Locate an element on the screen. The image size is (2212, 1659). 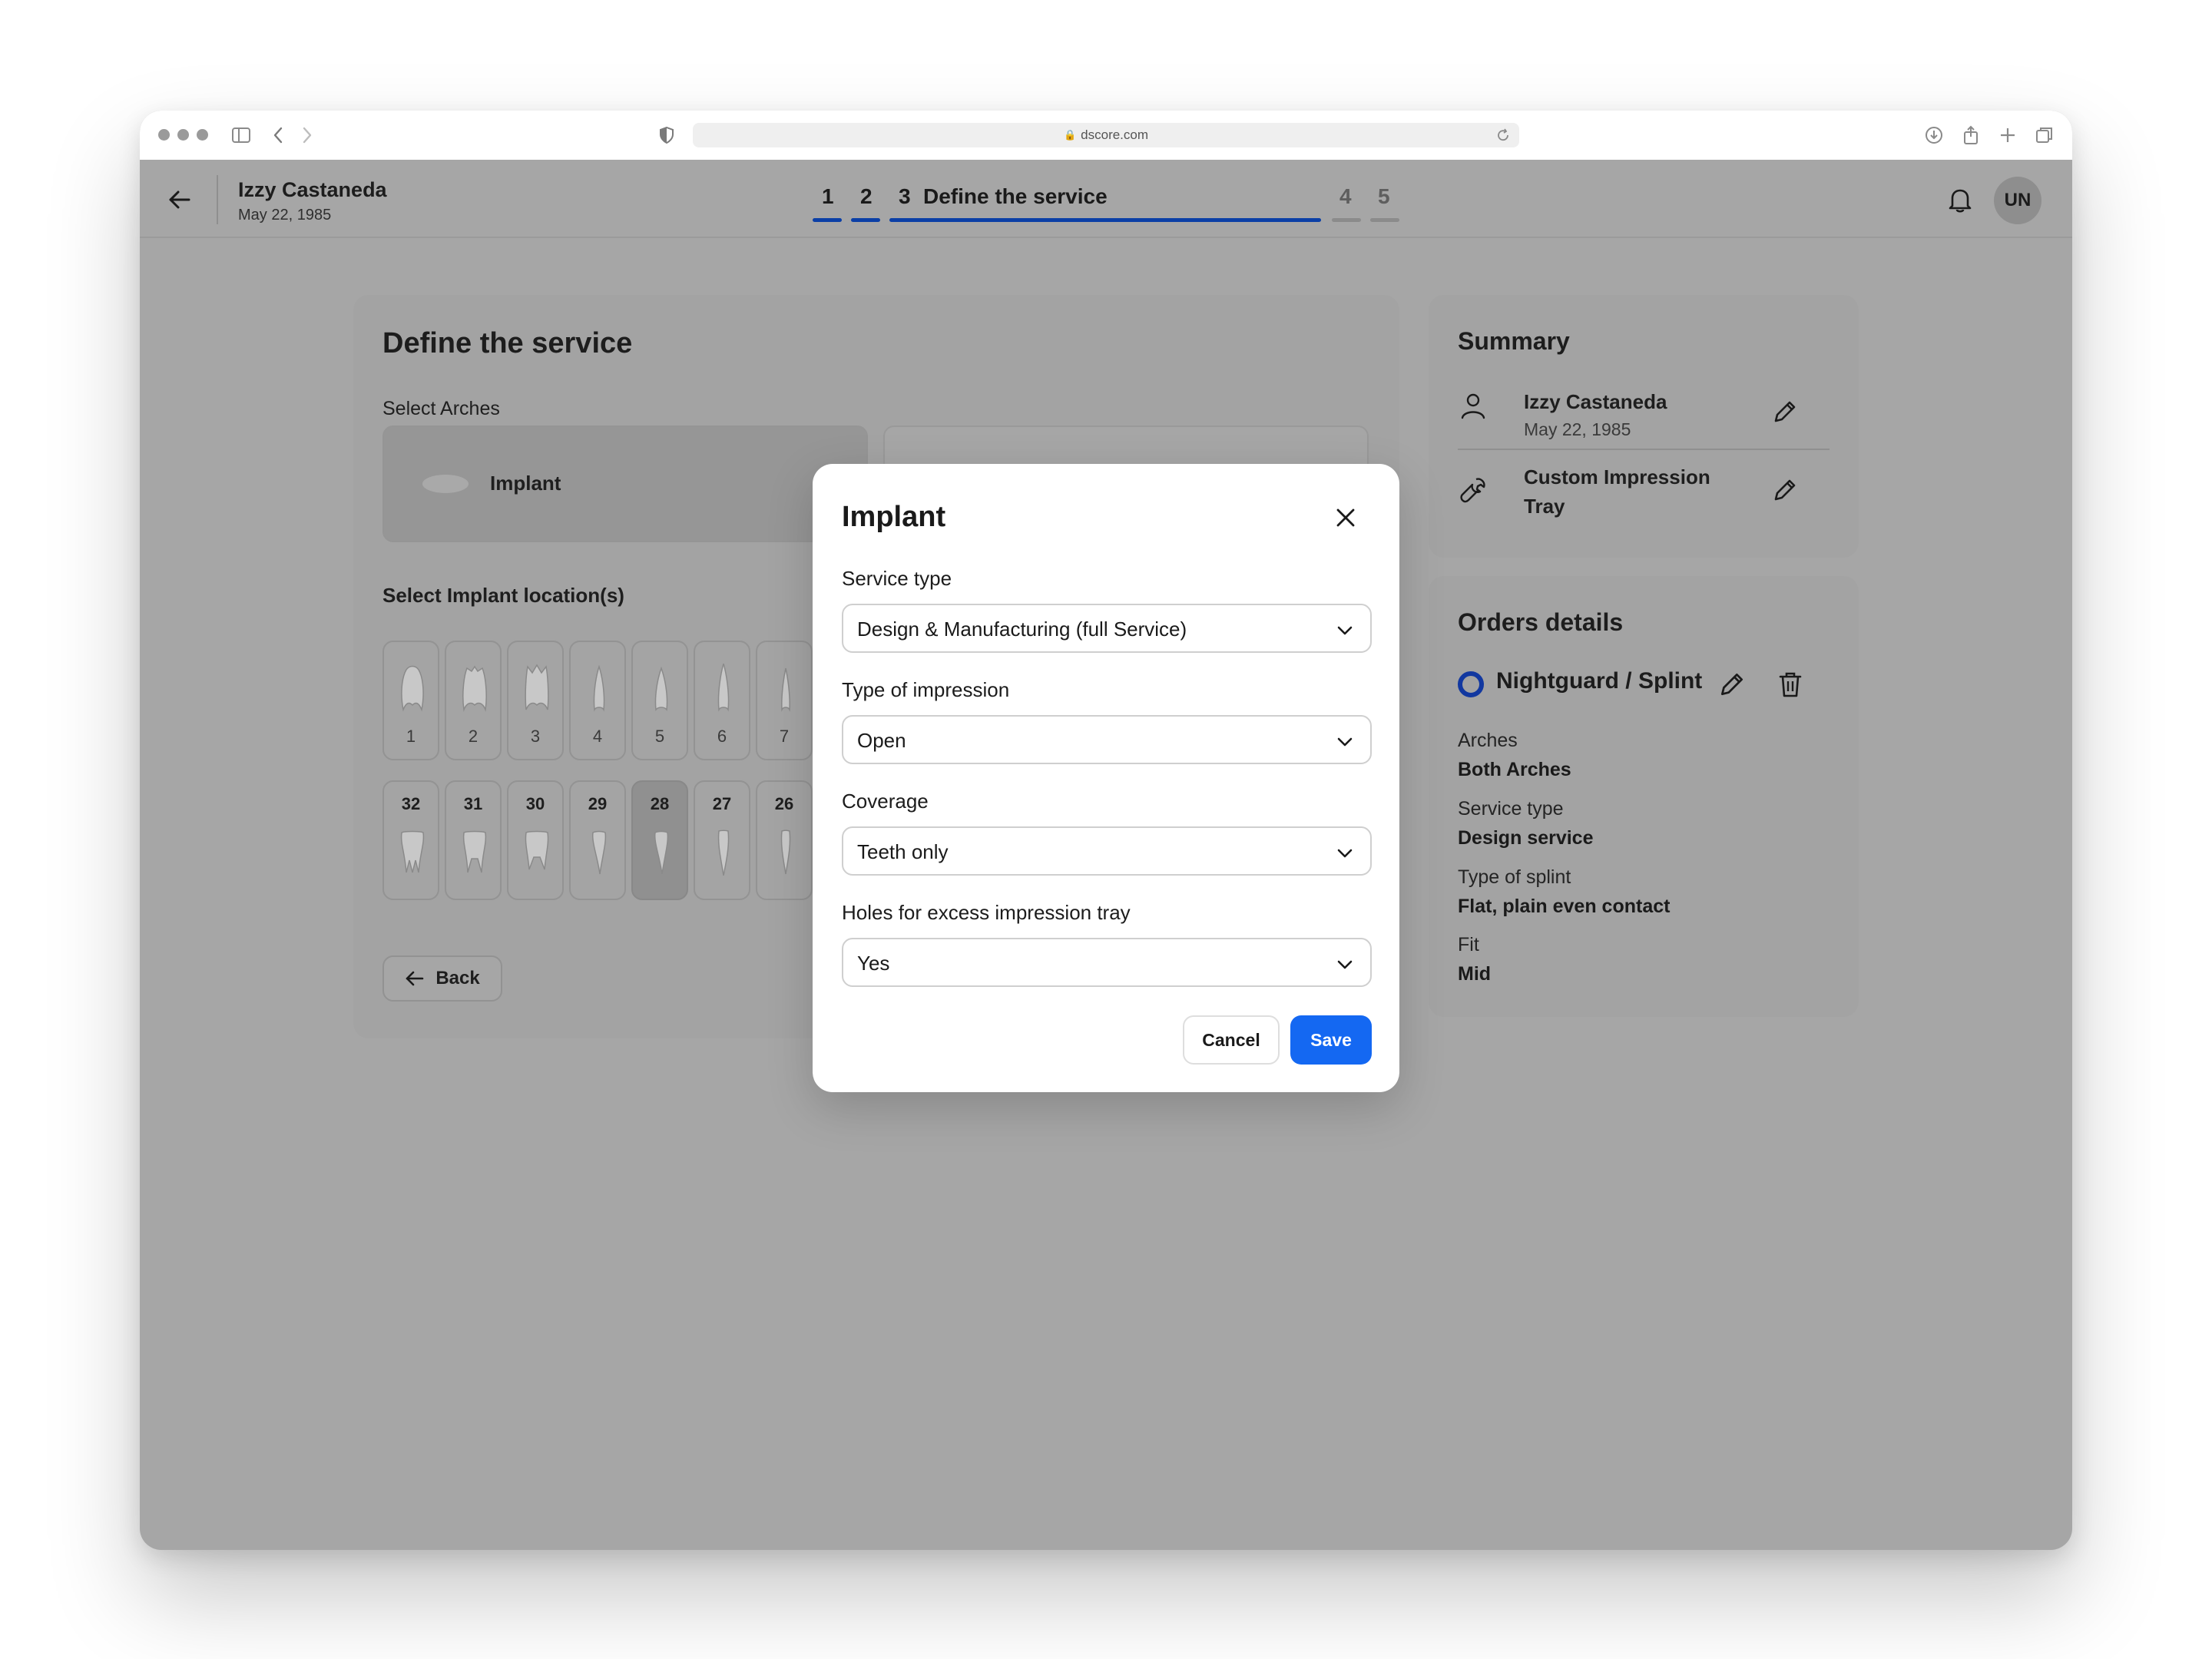
back-button: Back is located at coordinates (442, 979).